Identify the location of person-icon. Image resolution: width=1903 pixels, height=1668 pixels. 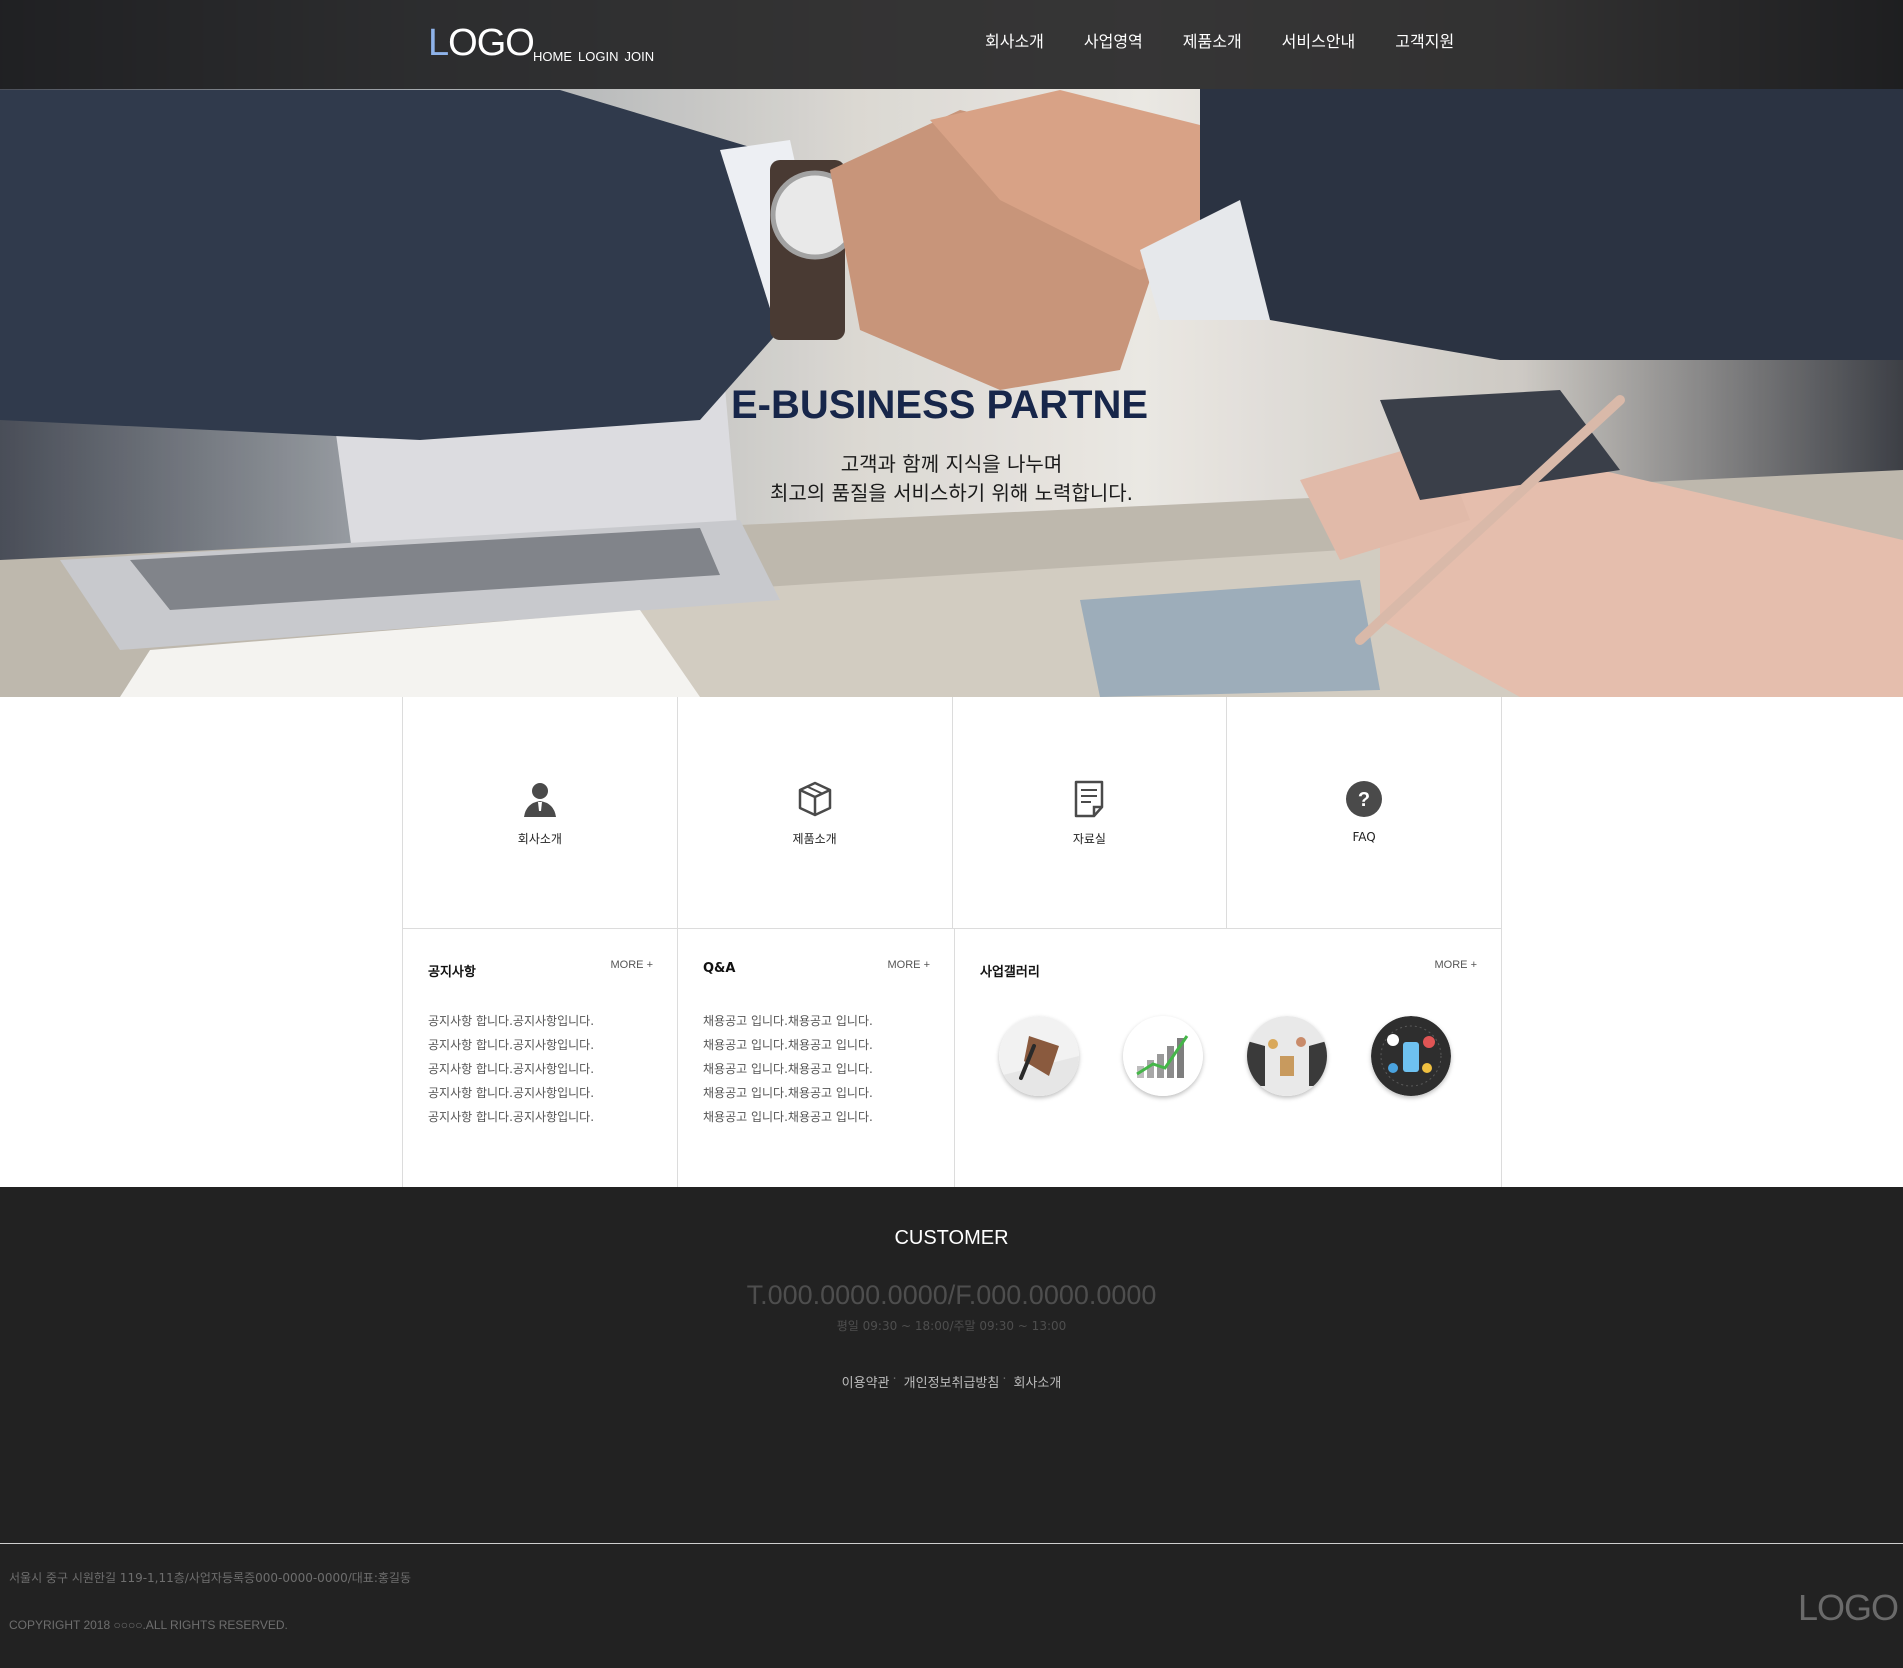
(540, 799).